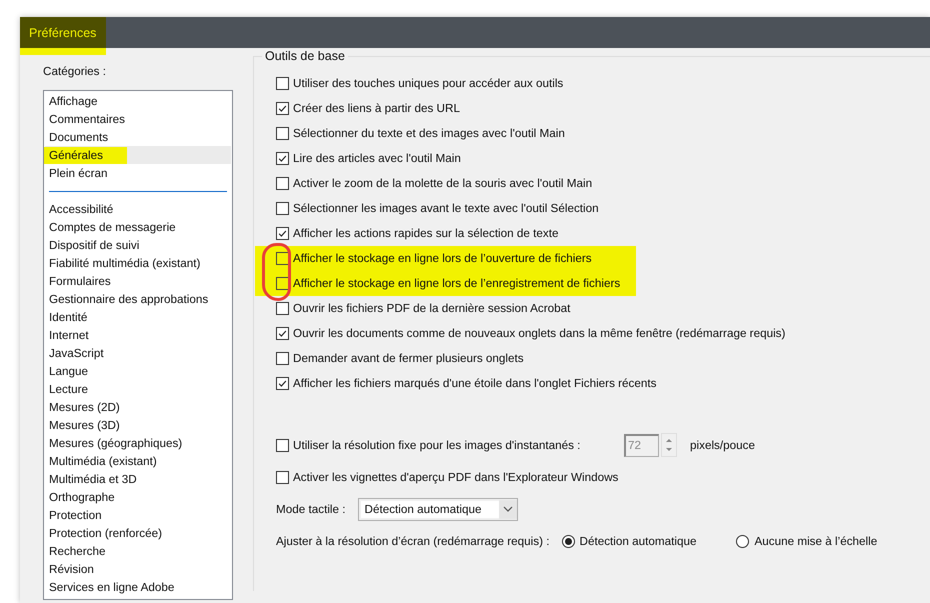  Describe the element at coordinates (78, 137) in the screenshot. I see `highlight-text: Documents` at that location.